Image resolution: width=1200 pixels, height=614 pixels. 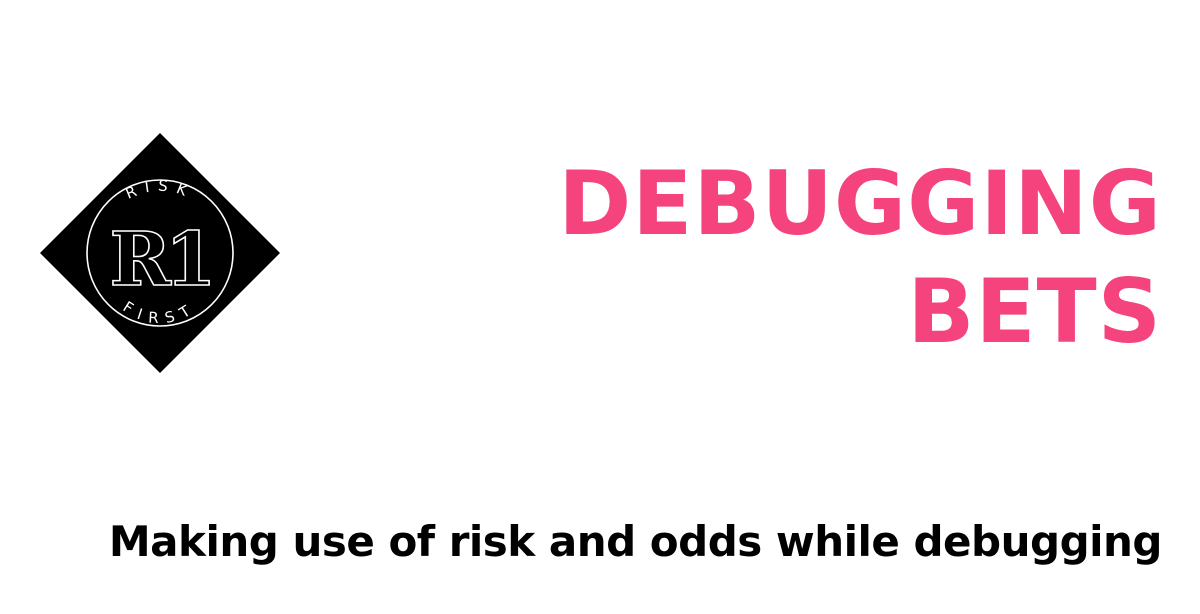 What do you see at coordinates (1034, 311) in the screenshot?
I see `title-line-2: BETS` at bounding box center [1034, 311].